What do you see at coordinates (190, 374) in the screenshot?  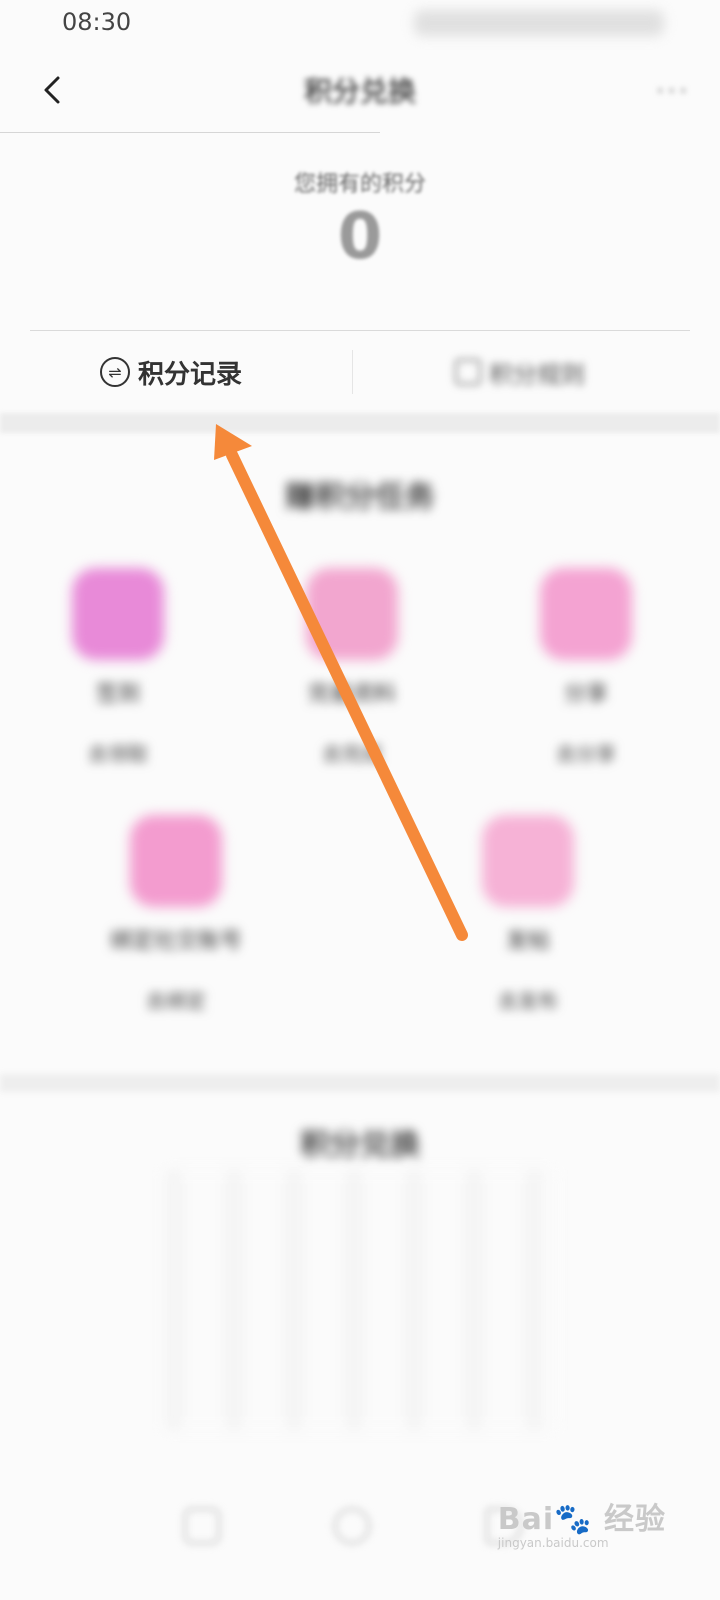 I see `tab-label: 积分记录` at bounding box center [190, 374].